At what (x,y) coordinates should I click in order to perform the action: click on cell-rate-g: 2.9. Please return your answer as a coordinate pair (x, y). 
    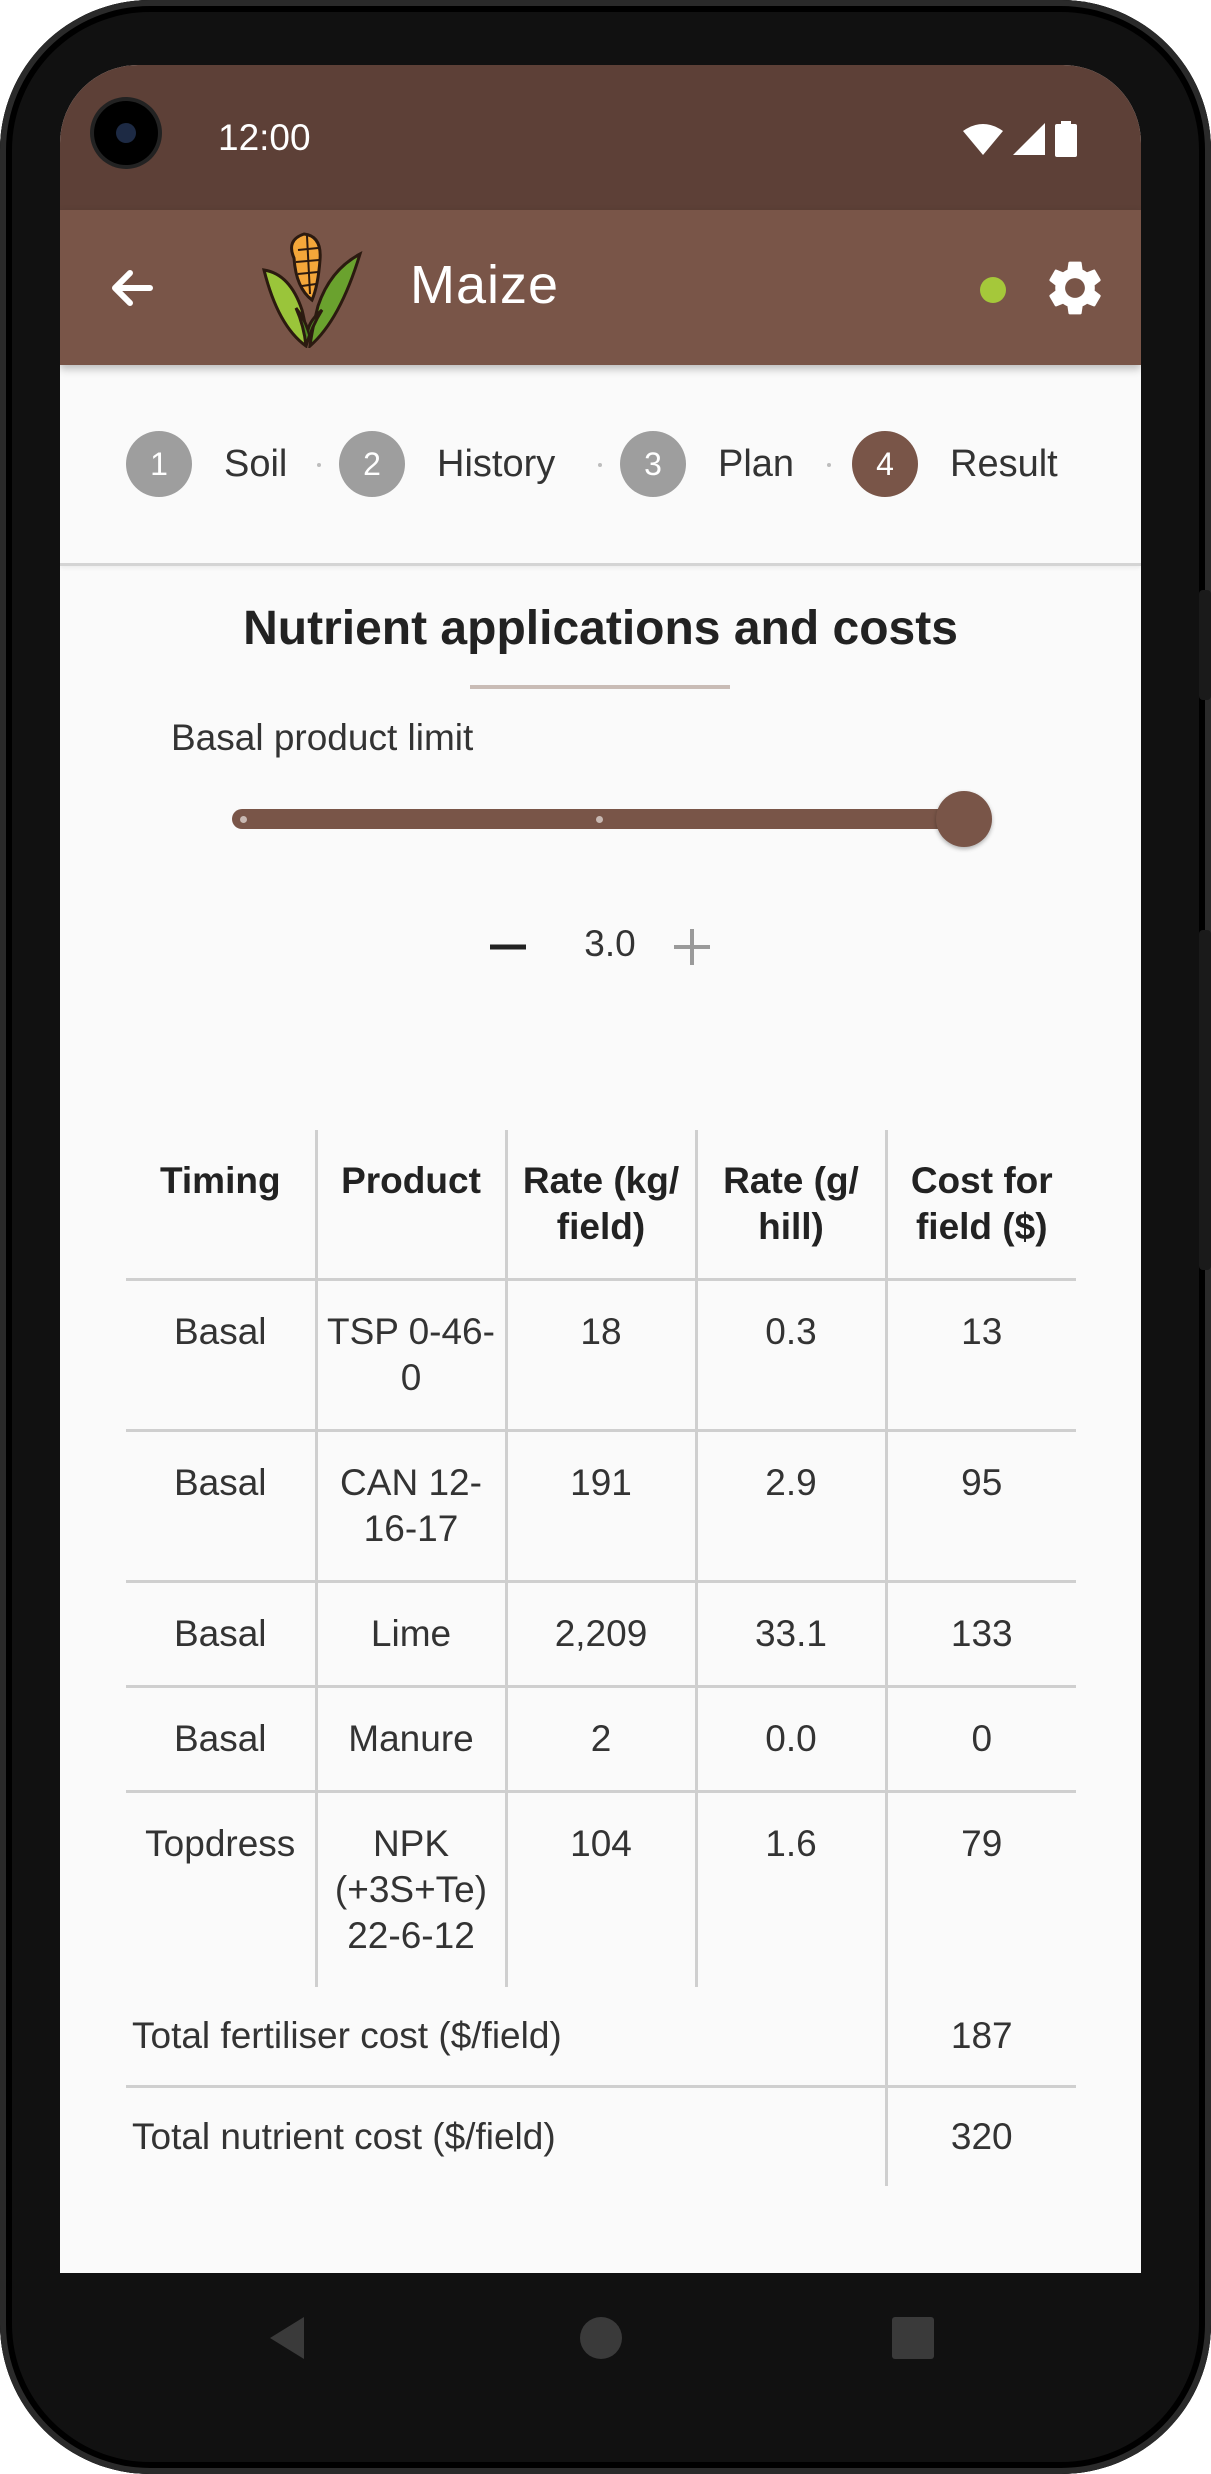
    Looking at the image, I should click on (790, 1506).